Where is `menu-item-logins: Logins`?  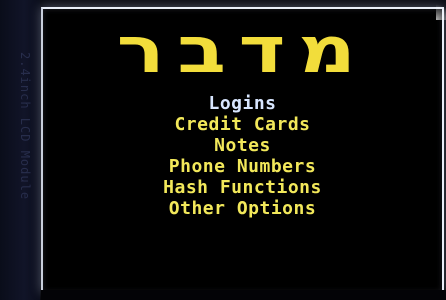
menu-item-logins: Logins is located at coordinates (242, 103).